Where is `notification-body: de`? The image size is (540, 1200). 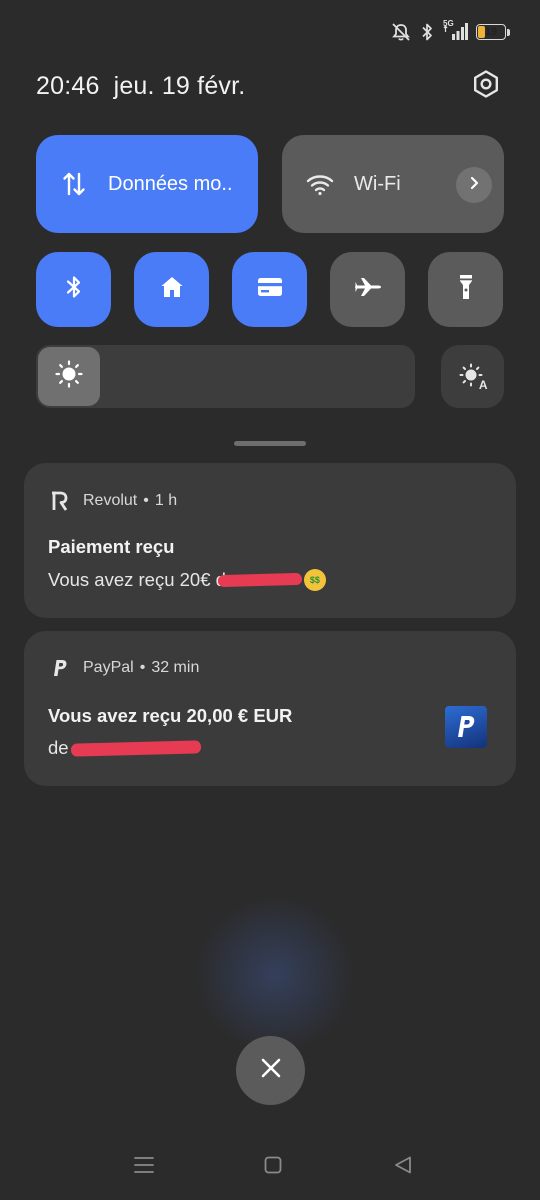
notification-body: de is located at coordinates (124, 748).